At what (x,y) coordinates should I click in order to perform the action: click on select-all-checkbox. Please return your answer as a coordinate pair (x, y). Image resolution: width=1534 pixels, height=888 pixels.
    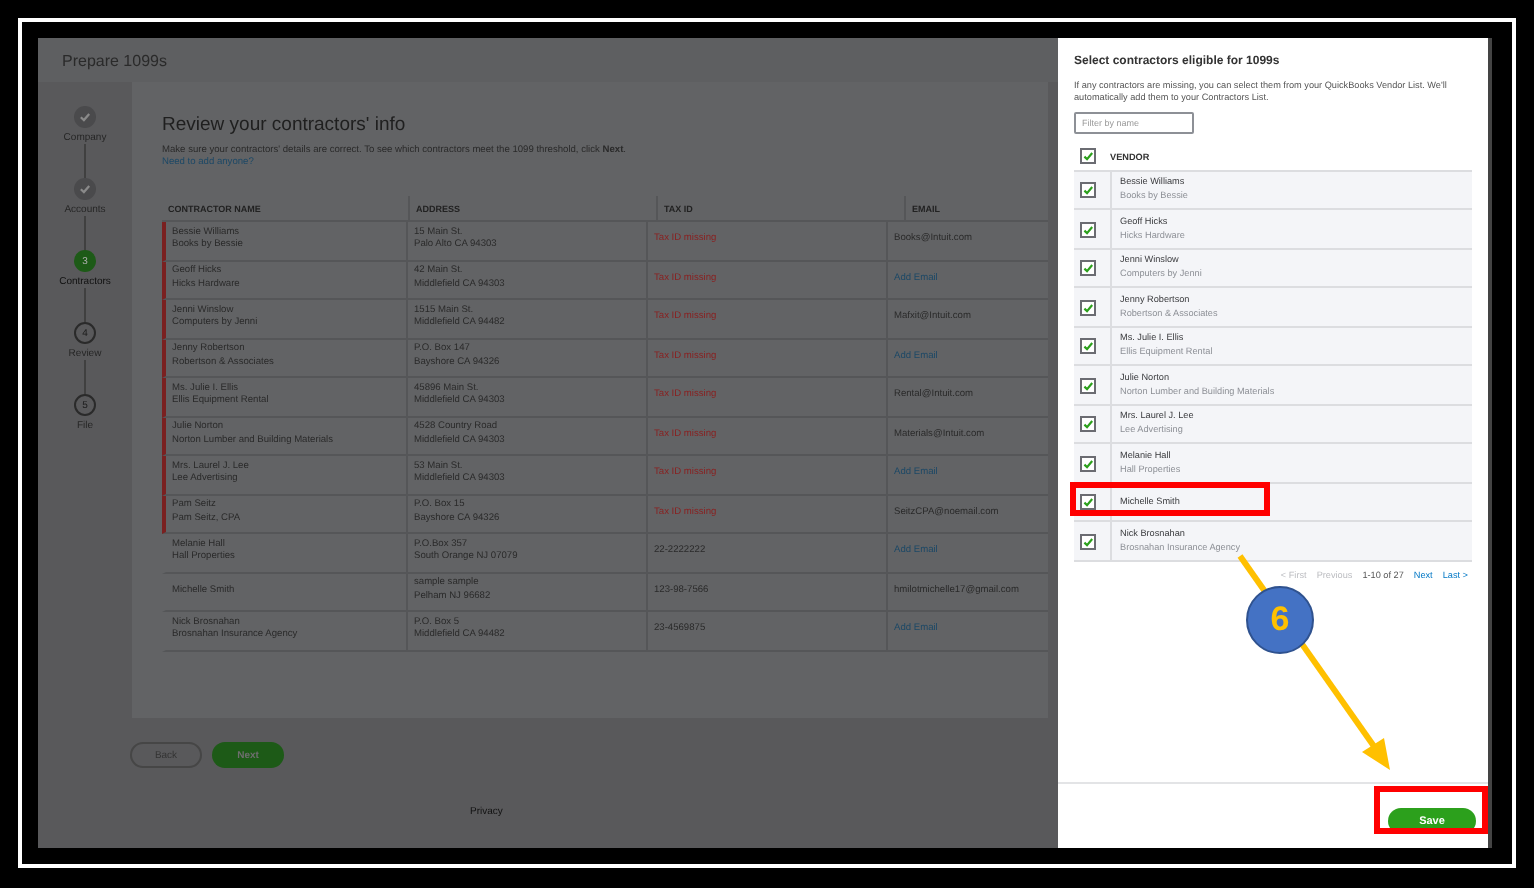
    Looking at the image, I should click on (1088, 156).